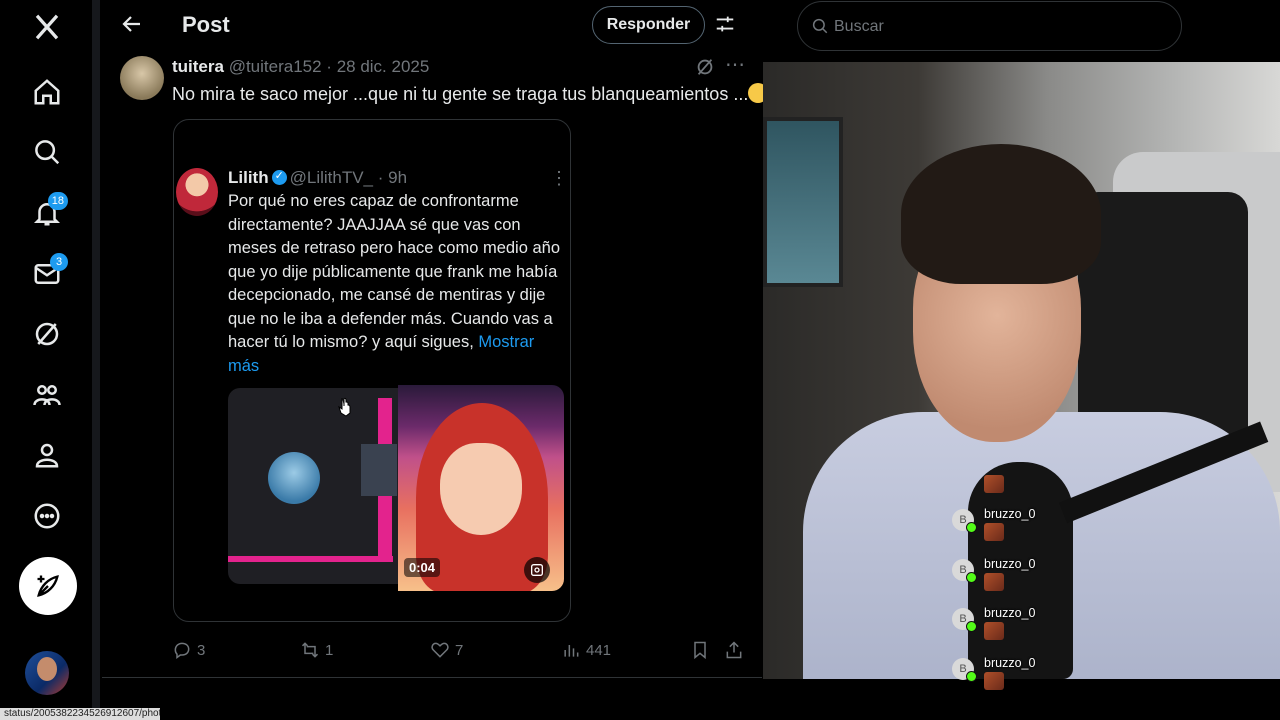 Image resolution: width=1280 pixels, height=720 pixels. I want to click on like-count: 7, so click(459, 650).